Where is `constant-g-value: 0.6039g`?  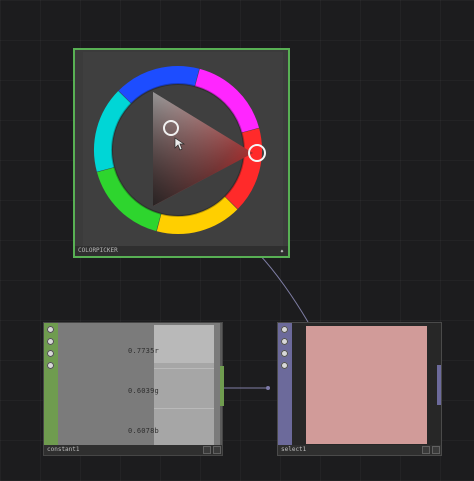
constant-g-value: 0.6039g is located at coordinates (143, 391).